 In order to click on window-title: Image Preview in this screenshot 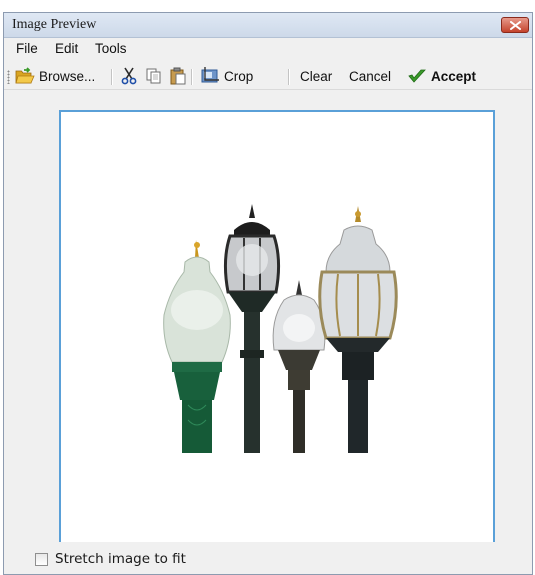, I will do `click(54, 24)`.